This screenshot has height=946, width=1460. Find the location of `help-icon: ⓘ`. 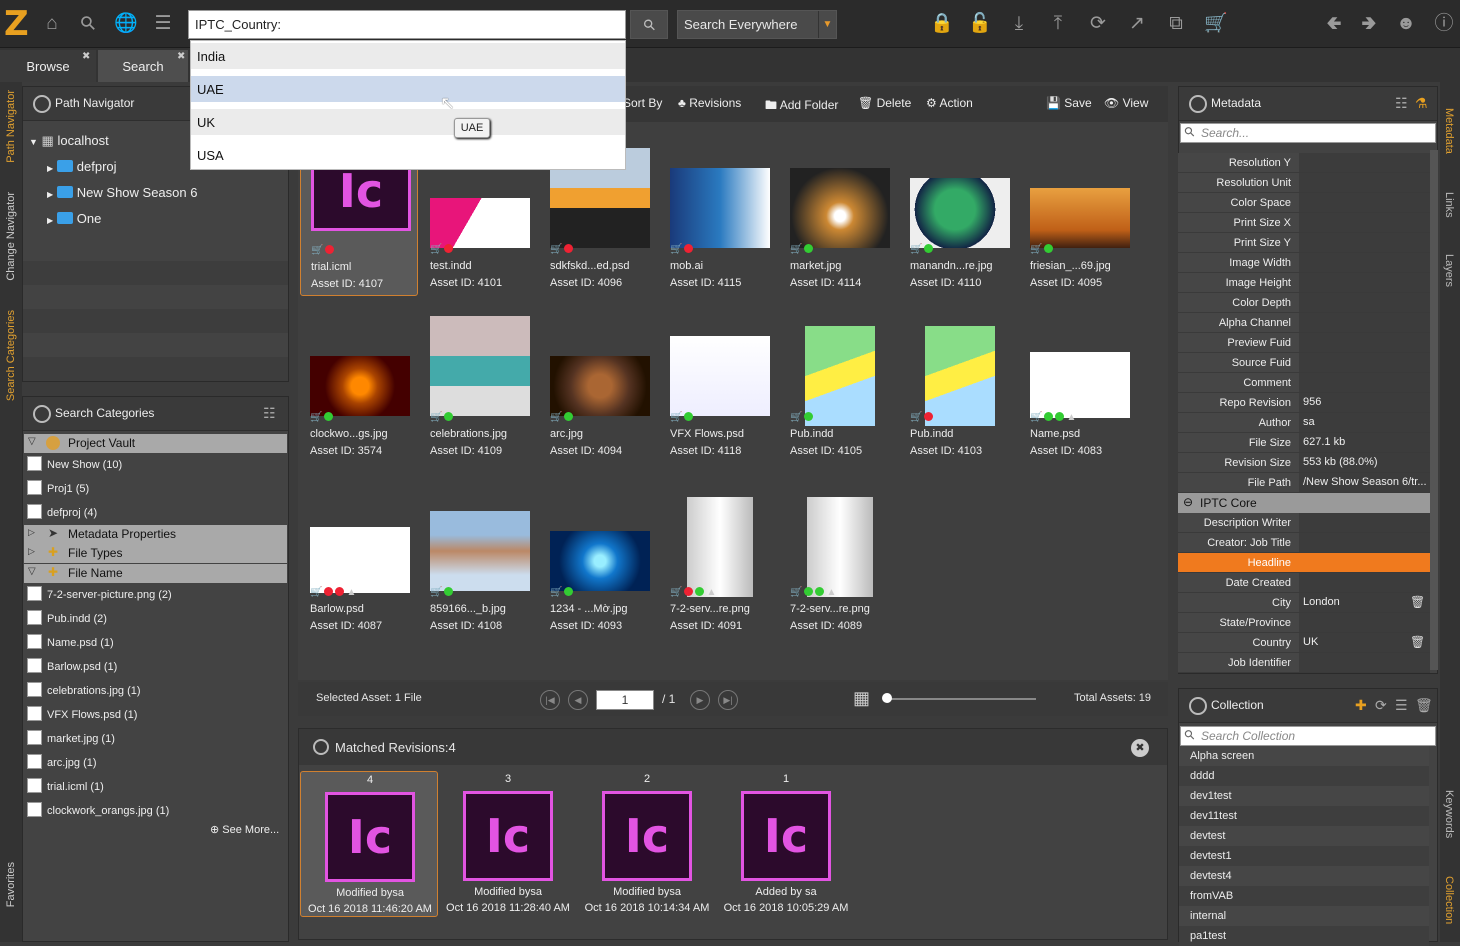

help-icon: ⓘ is located at coordinates (1444, 24).